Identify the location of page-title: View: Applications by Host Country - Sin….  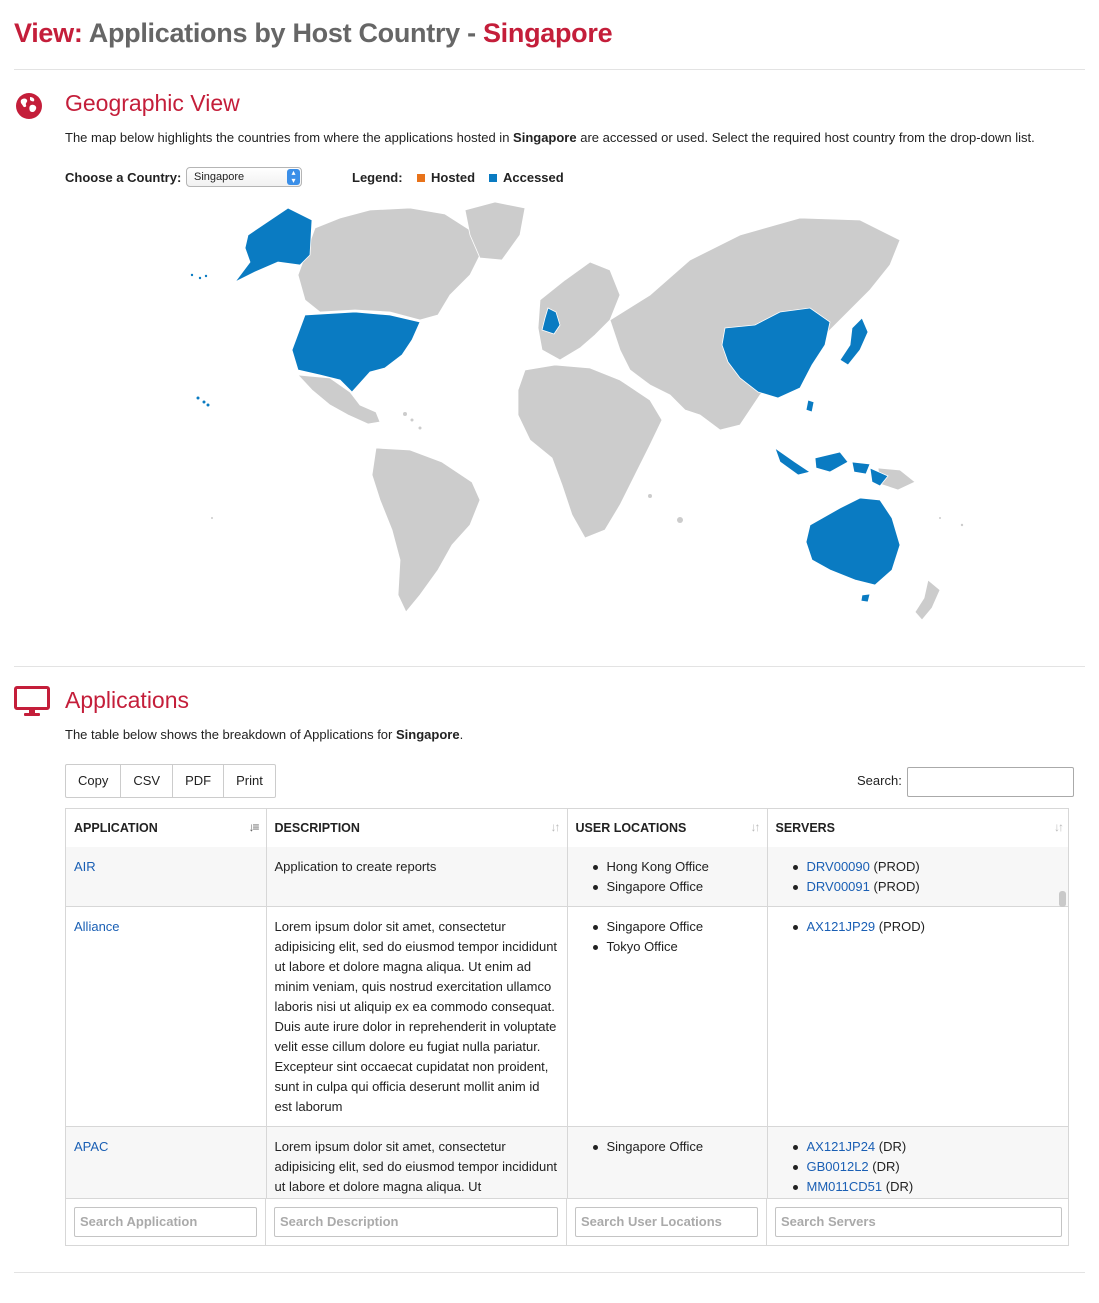
(313, 33).